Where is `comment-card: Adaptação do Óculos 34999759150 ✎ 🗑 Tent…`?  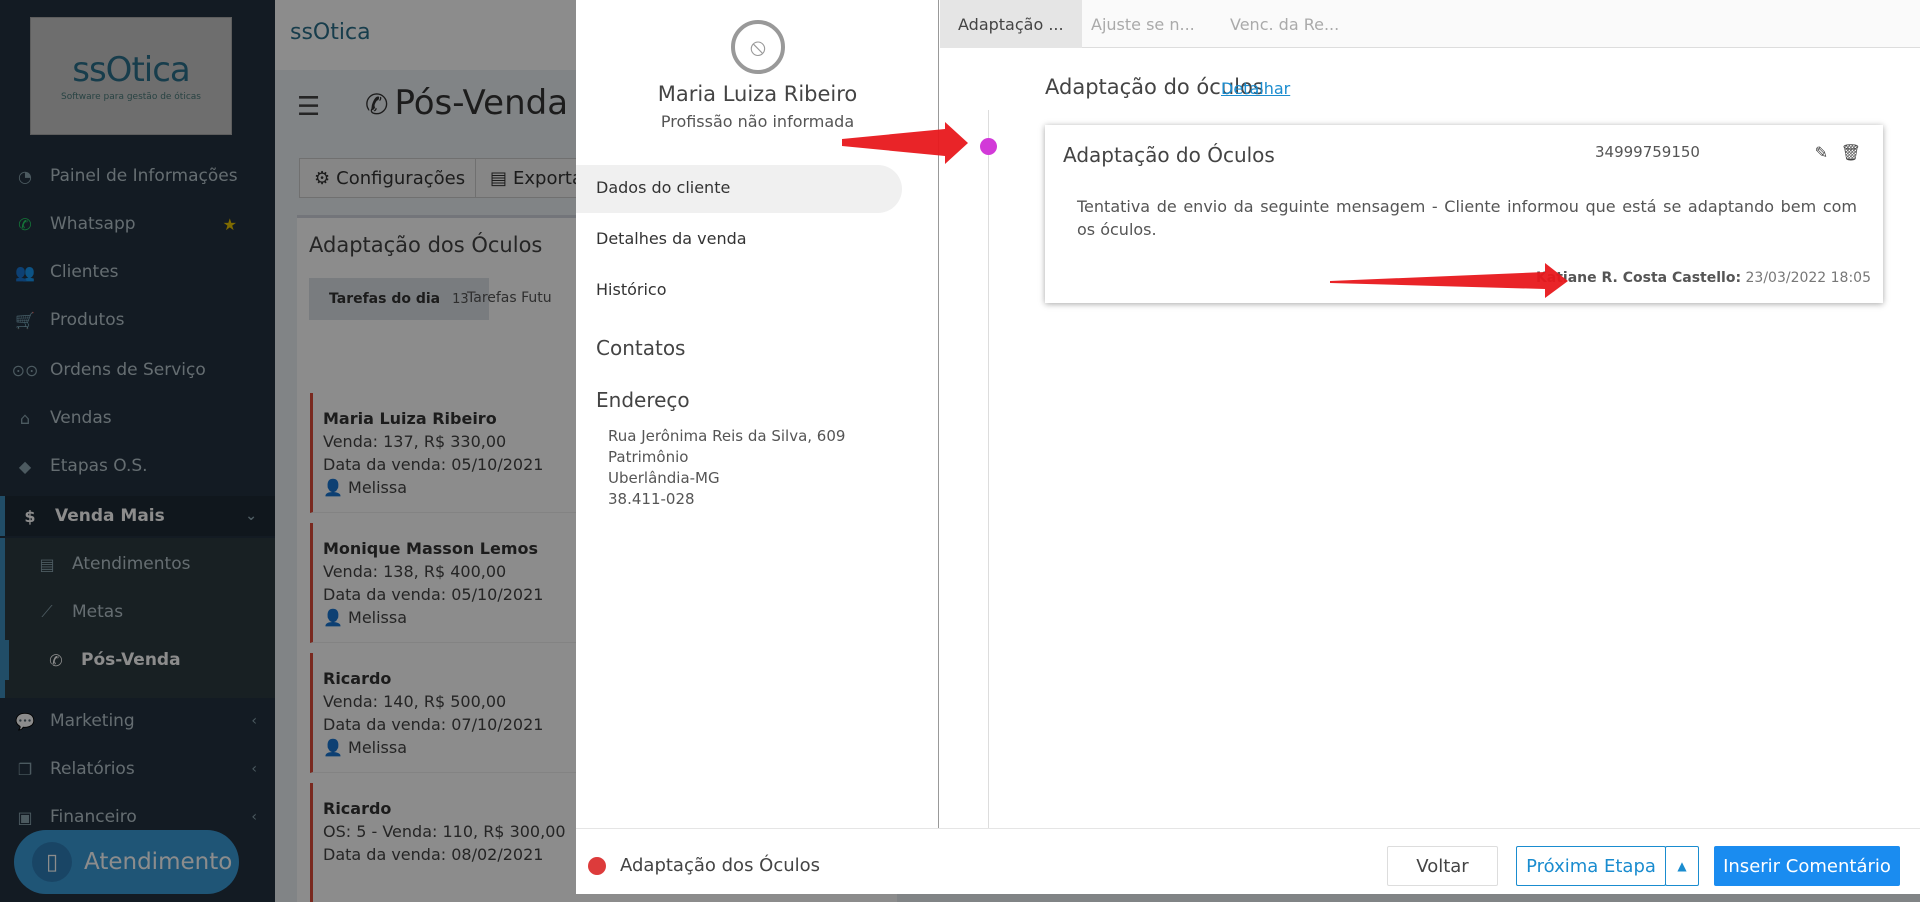
comment-card: Adaptação do Óculos 34999759150 ✎ 🗑 Tent… is located at coordinates (1464, 214).